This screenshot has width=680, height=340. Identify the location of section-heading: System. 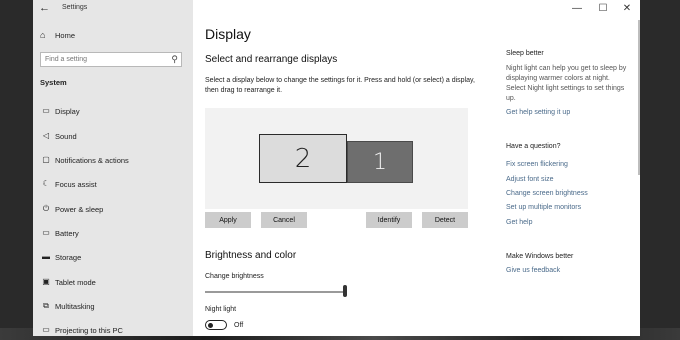
(53, 82).